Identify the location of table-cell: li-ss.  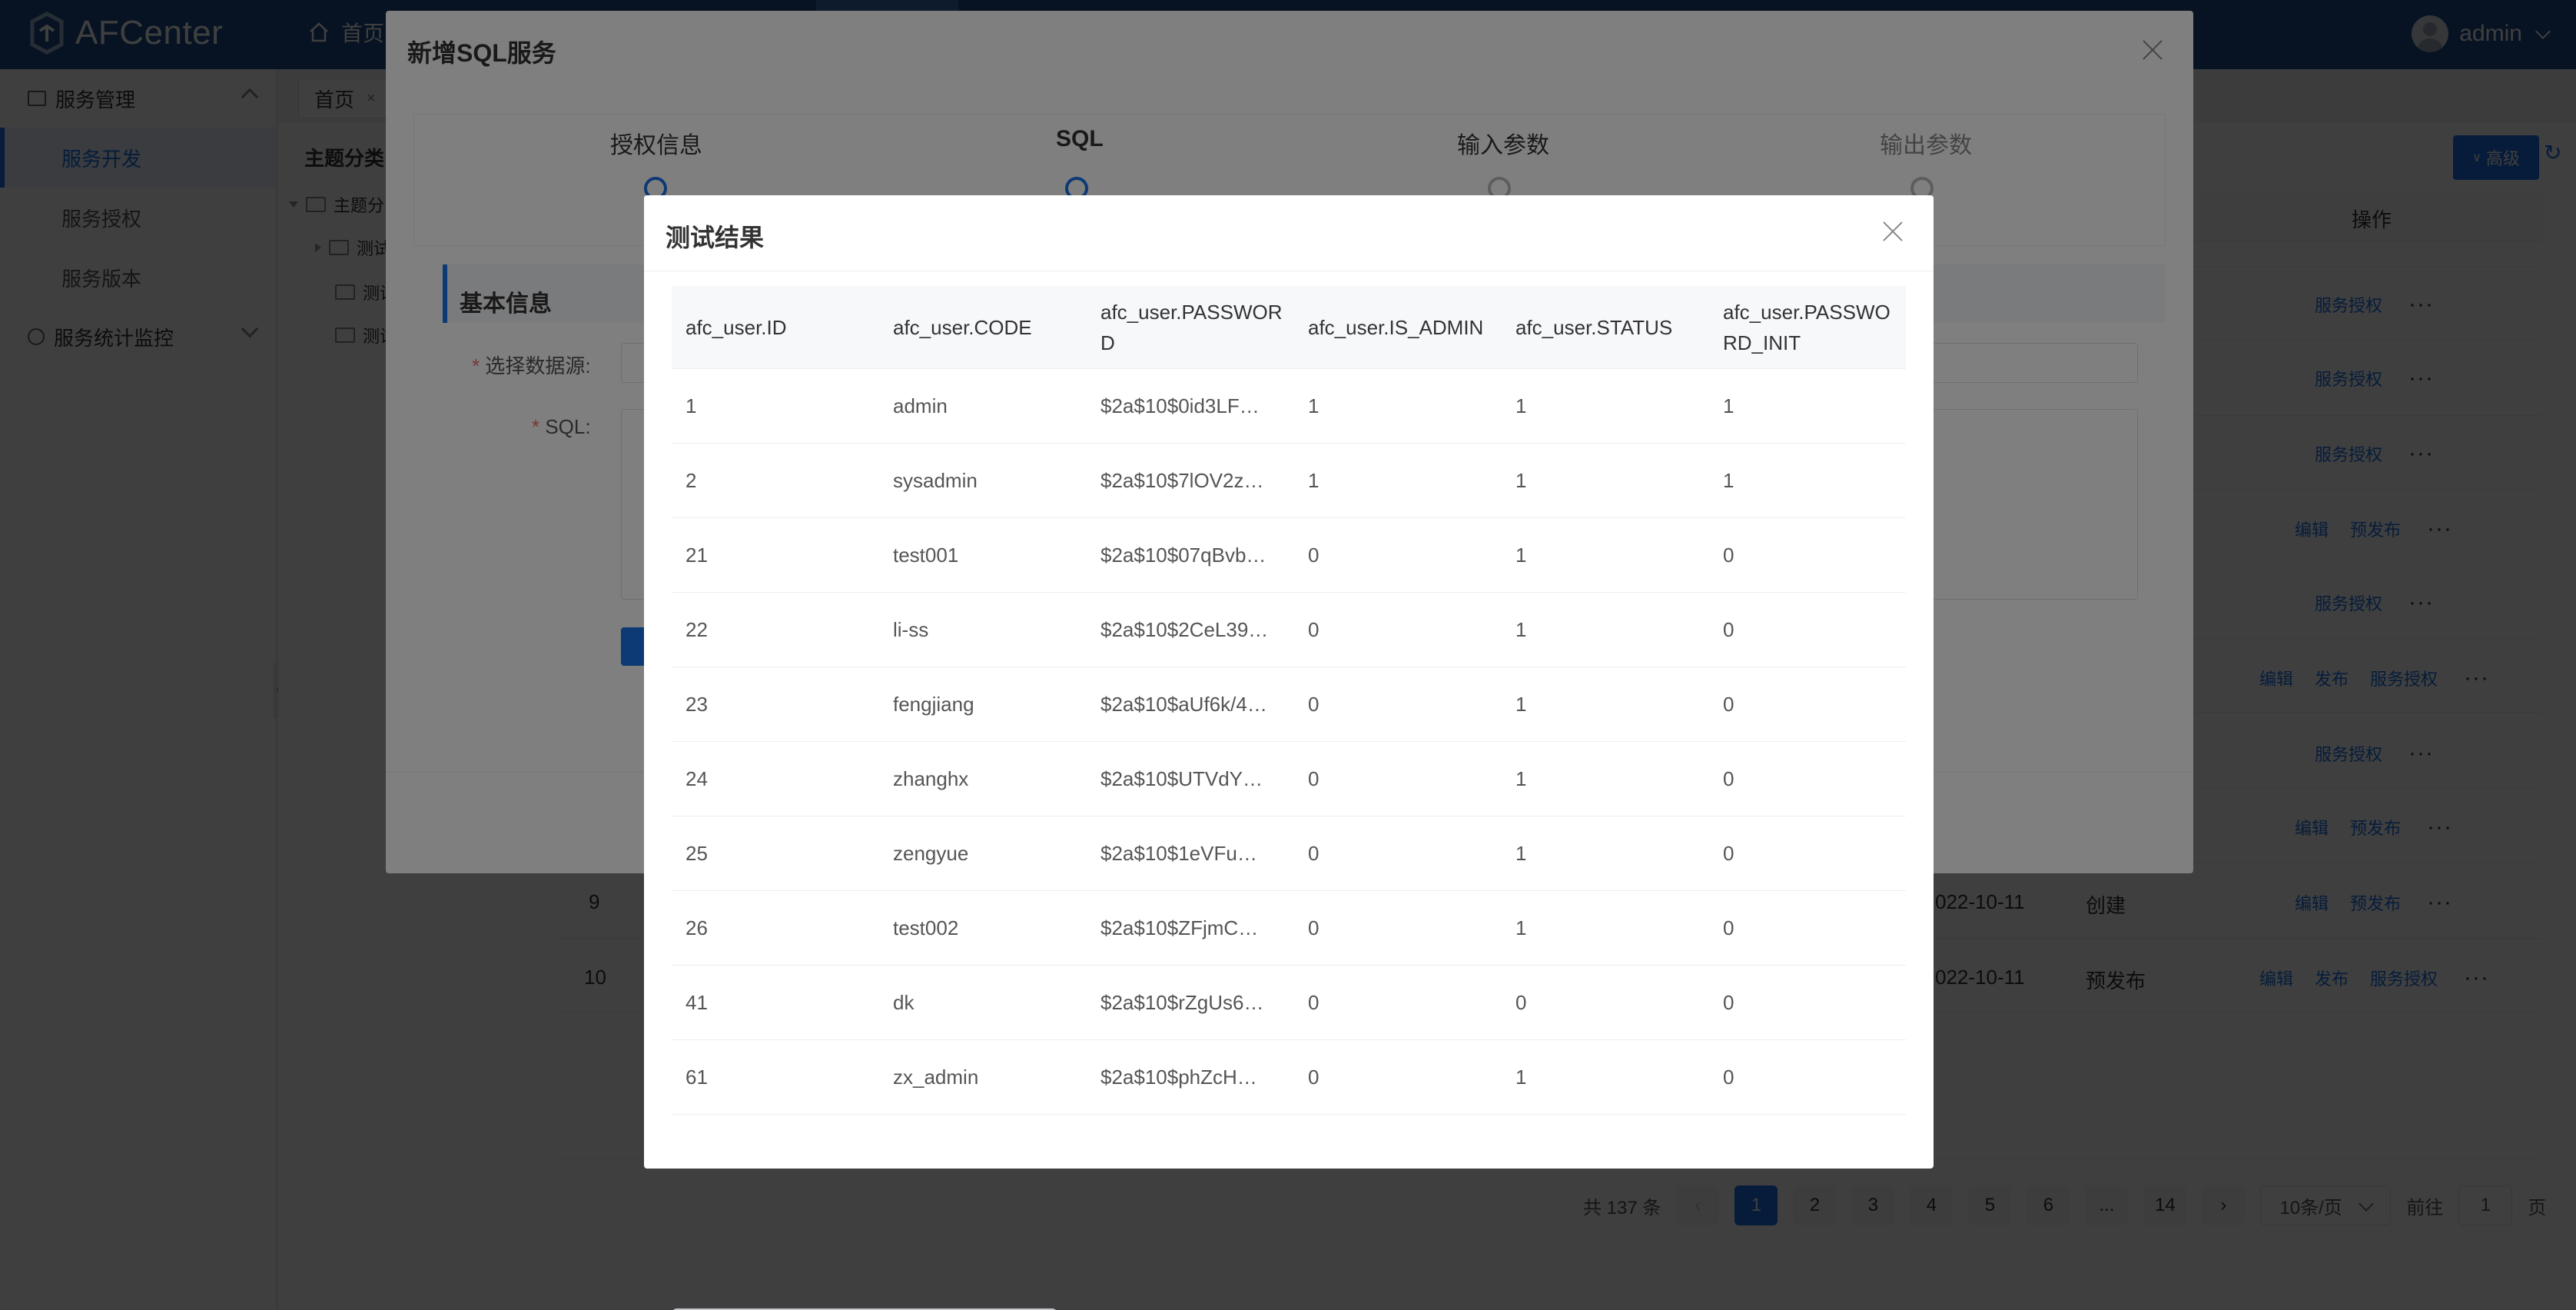
(911, 629).